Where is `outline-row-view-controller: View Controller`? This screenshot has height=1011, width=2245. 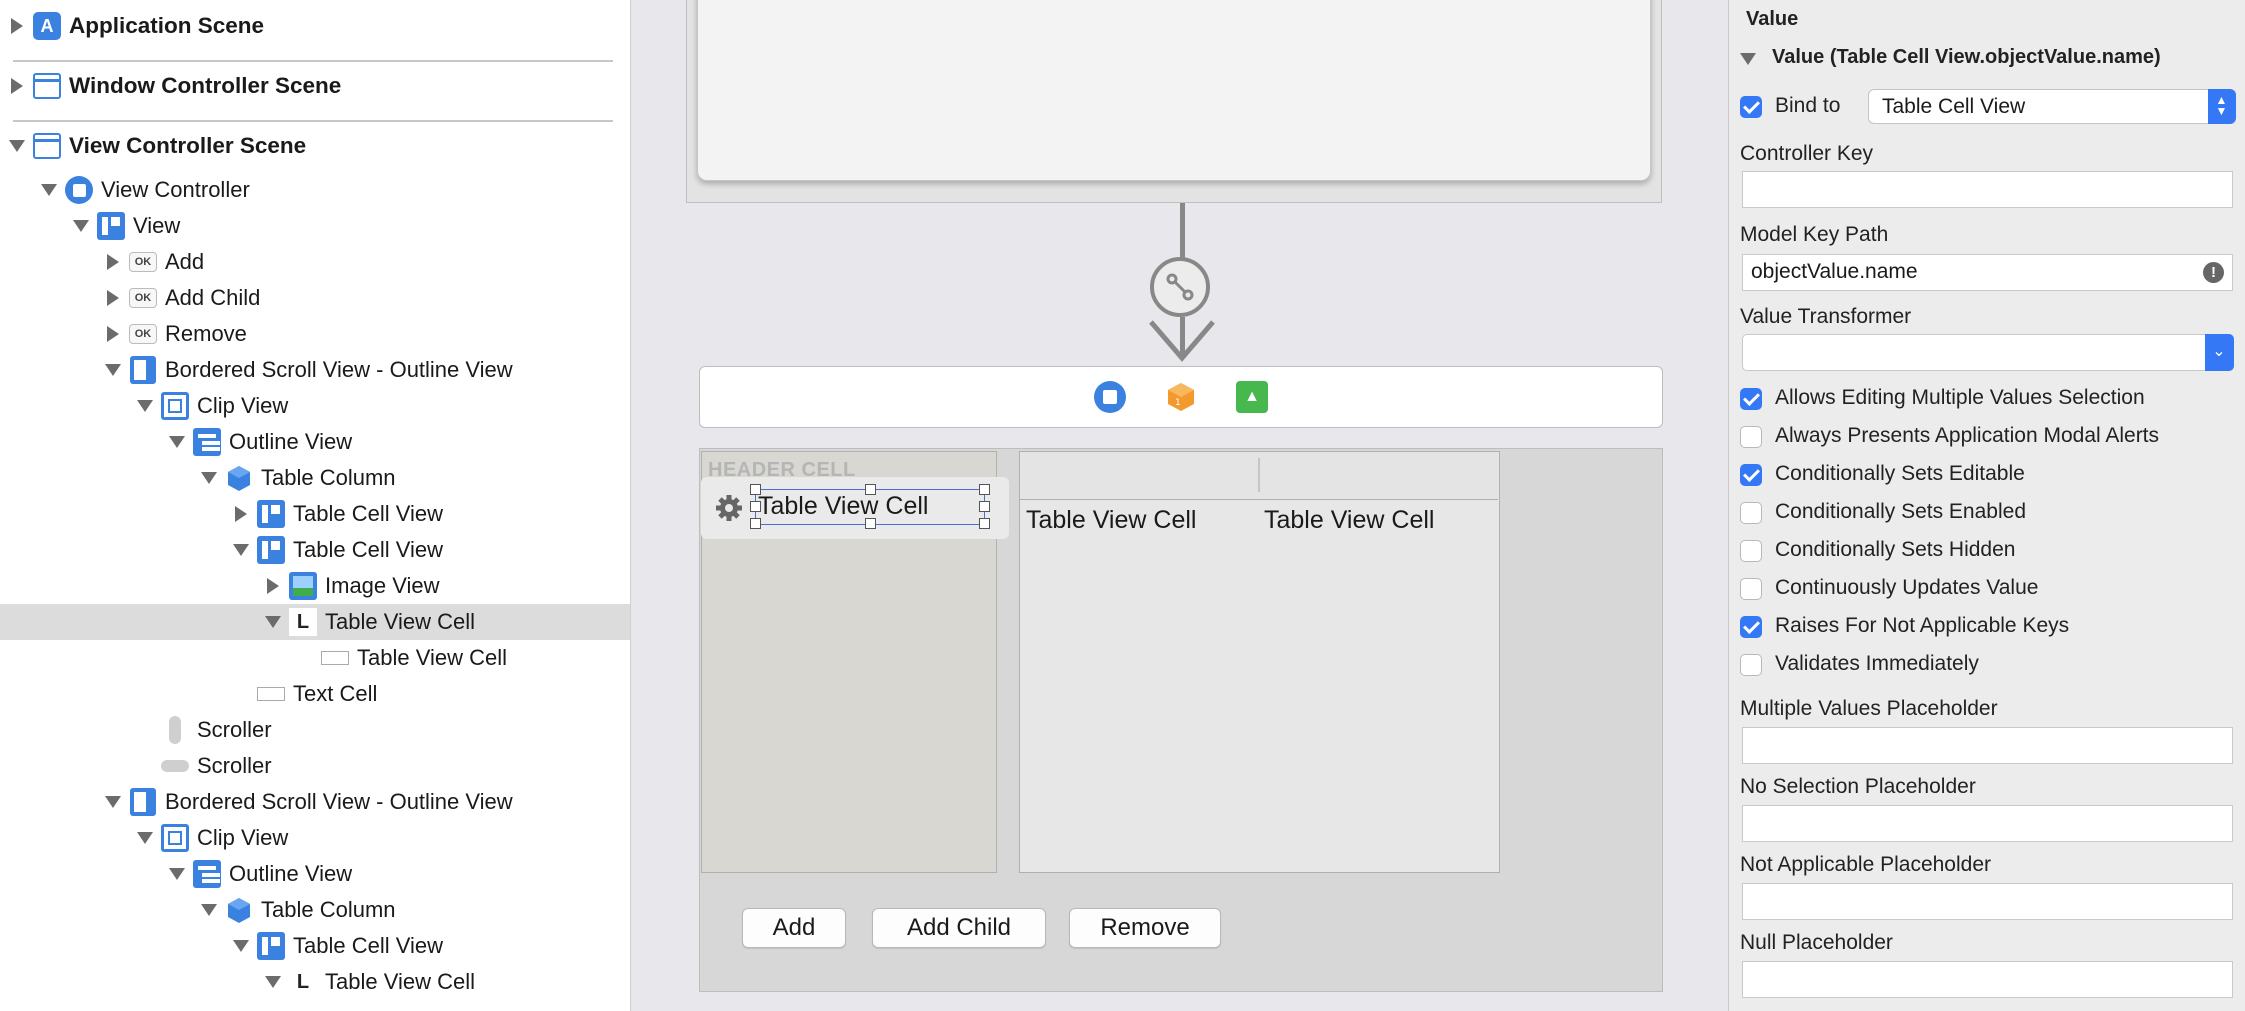
outline-row-view-controller: View Controller is located at coordinates (315, 190).